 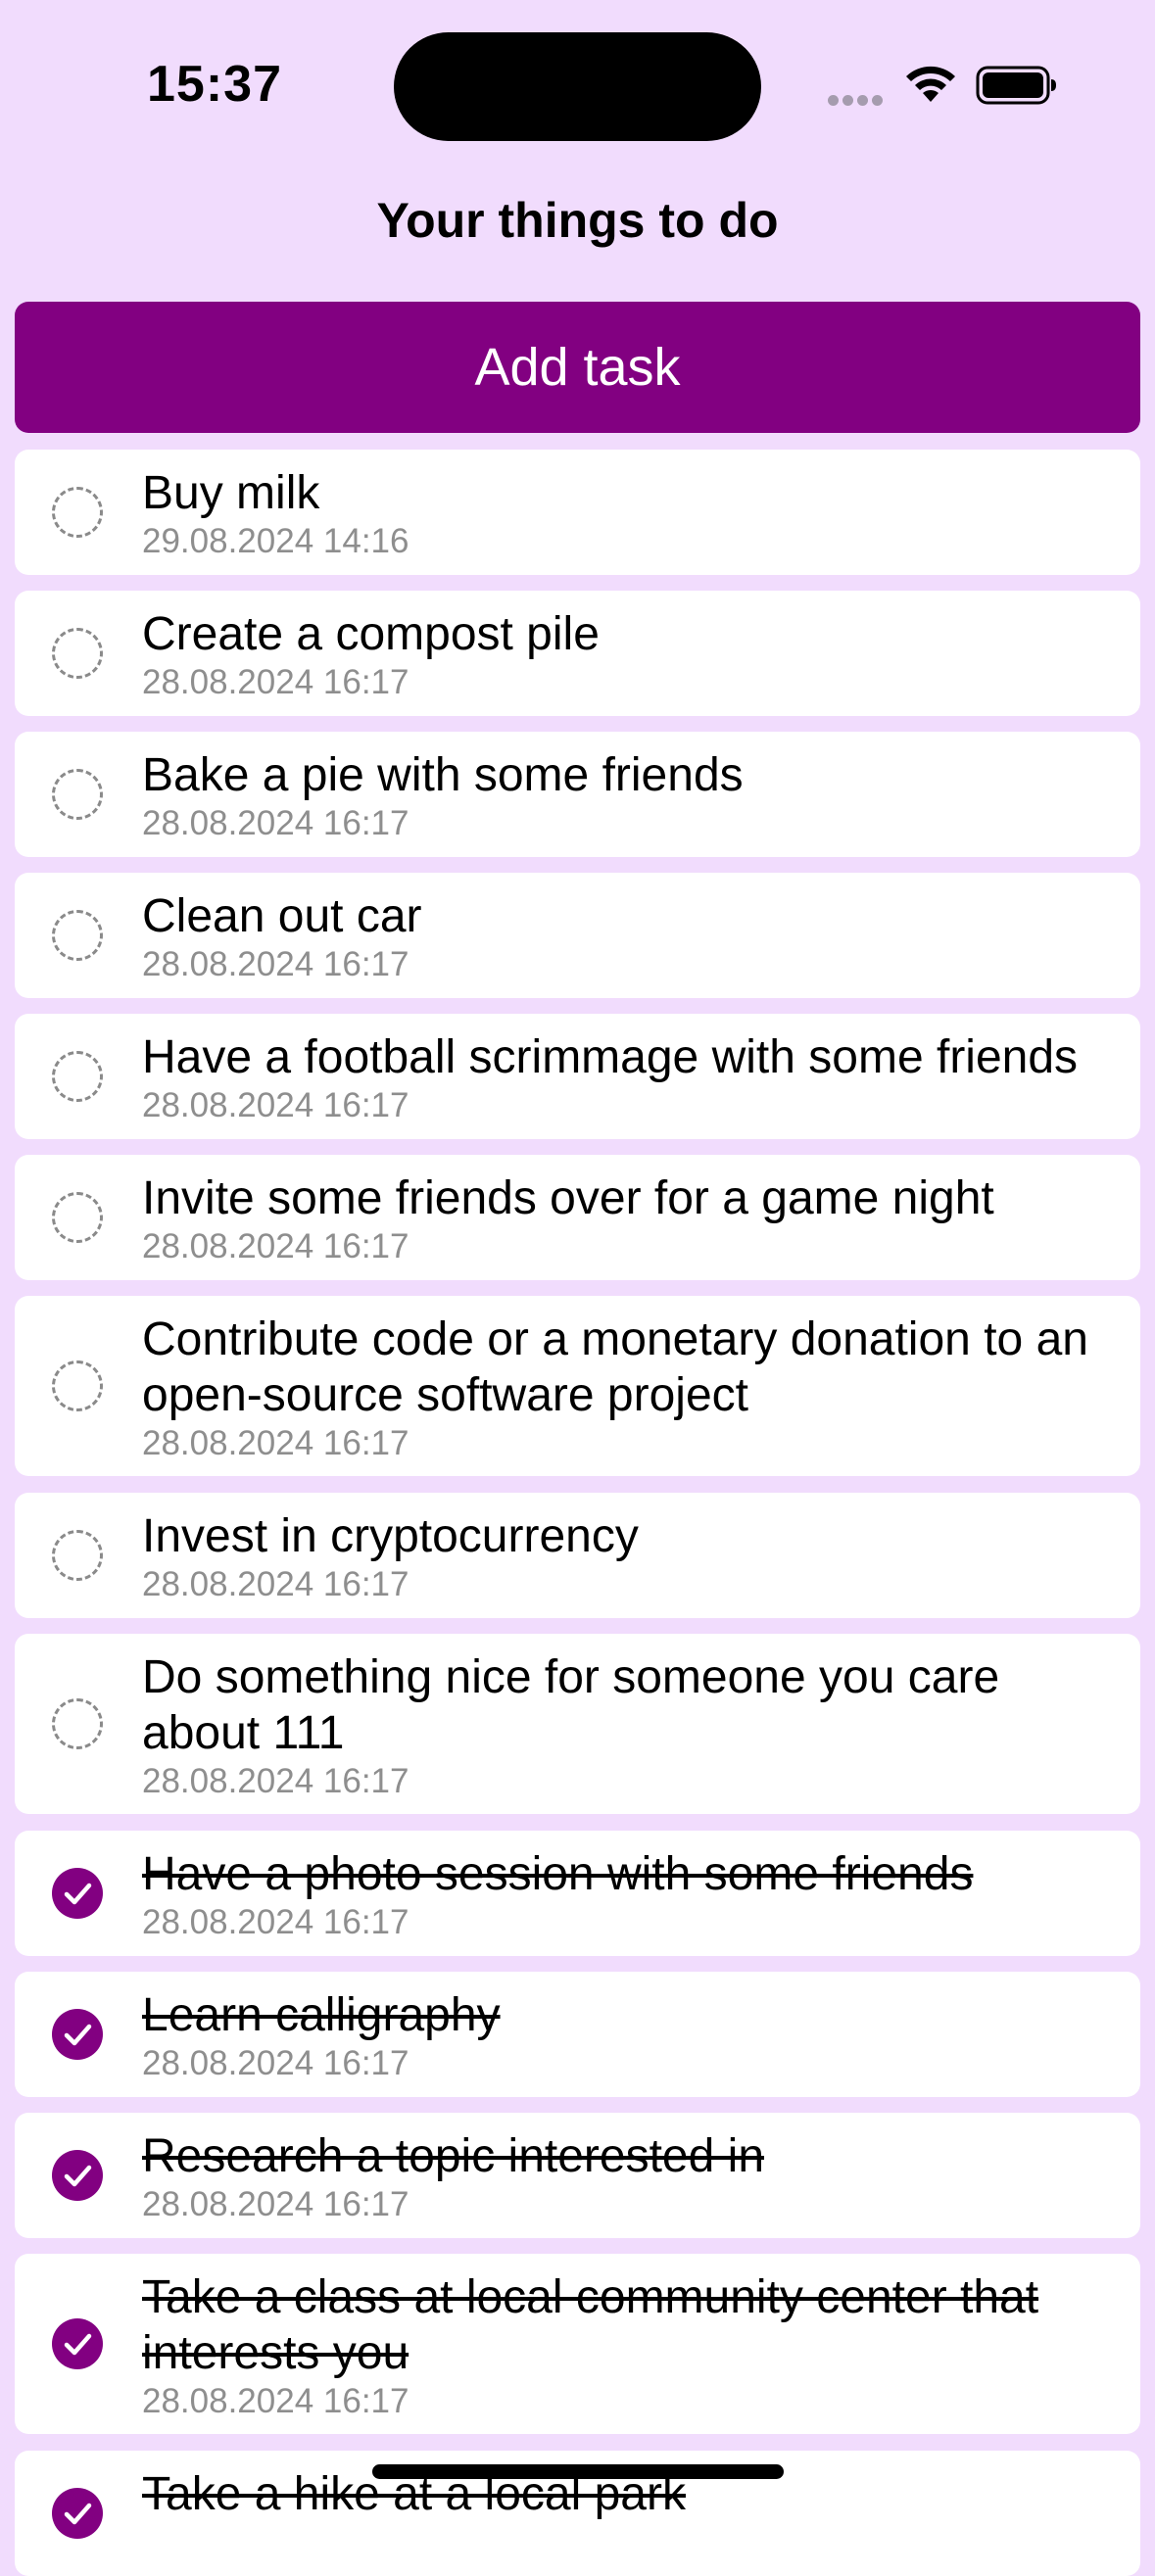 I want to click on home-indicator, so click(x=578, y=2472).